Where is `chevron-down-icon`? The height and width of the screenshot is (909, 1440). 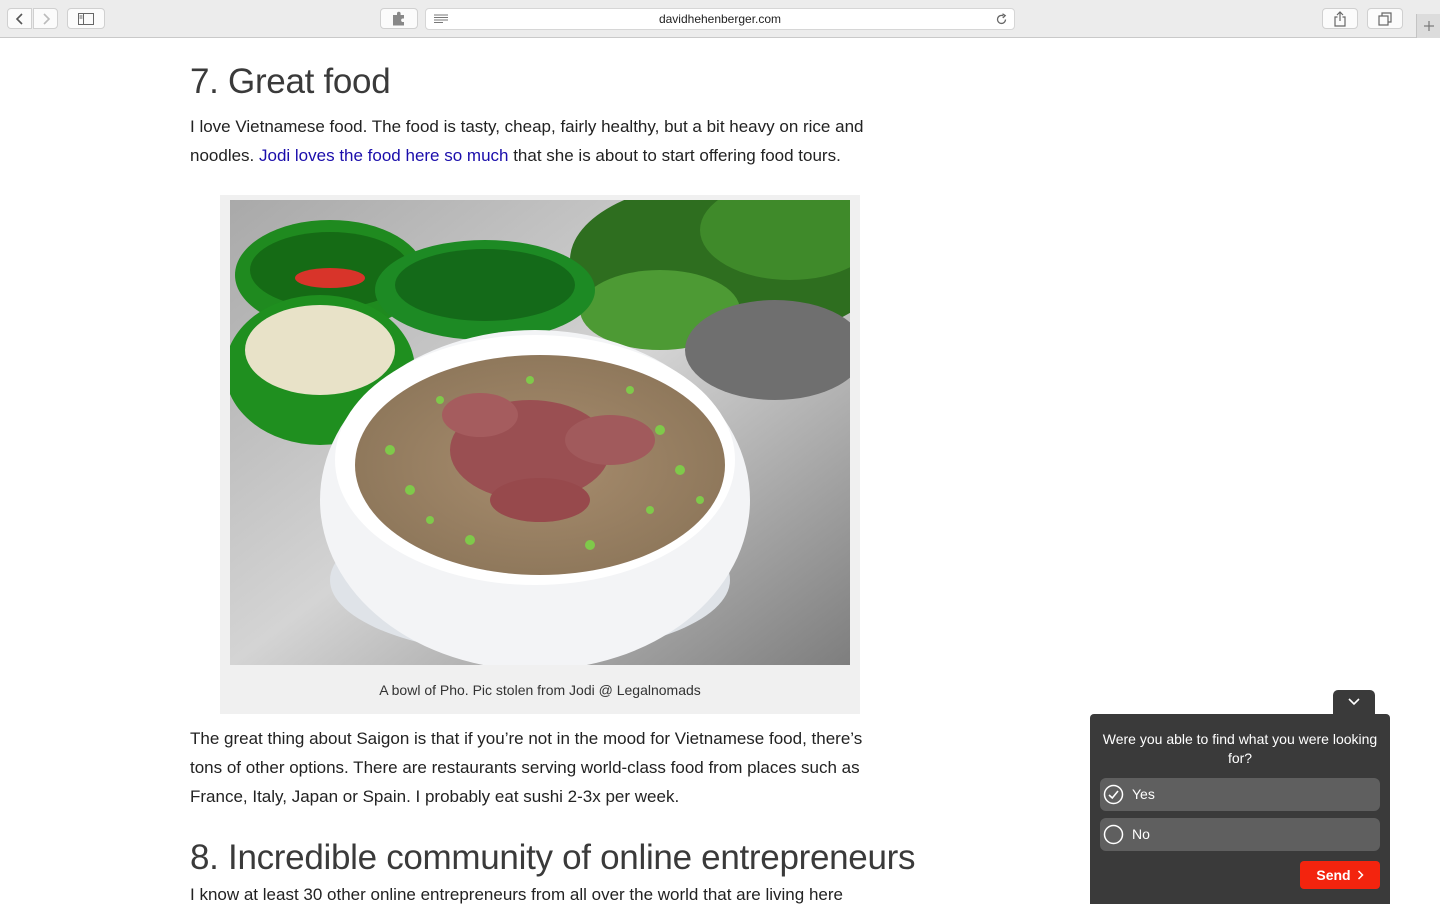 chevron-down-icon is located at coordinates (1354, 702).